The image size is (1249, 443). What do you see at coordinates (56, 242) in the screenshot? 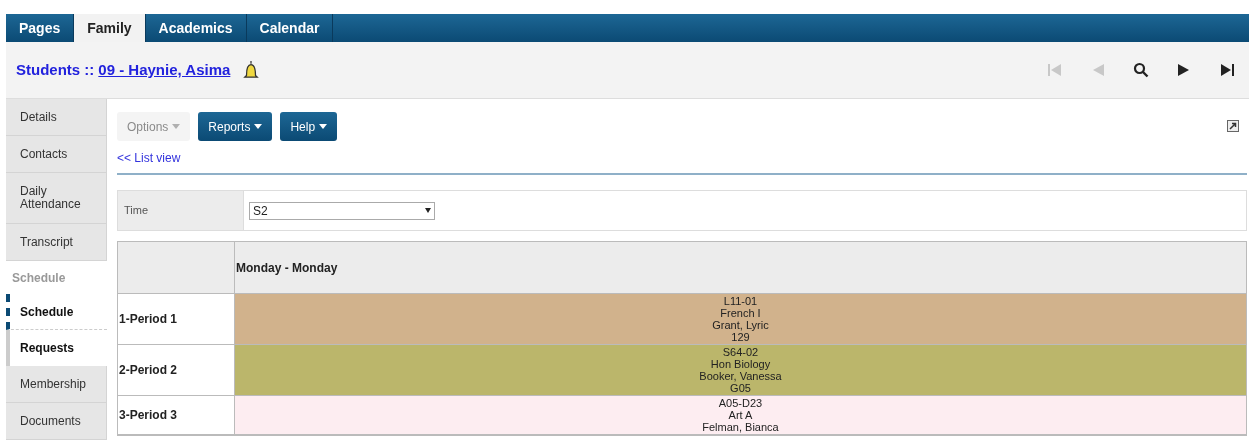
I see `sidebar-tab: Transcript` at bounding box center [56, 242].